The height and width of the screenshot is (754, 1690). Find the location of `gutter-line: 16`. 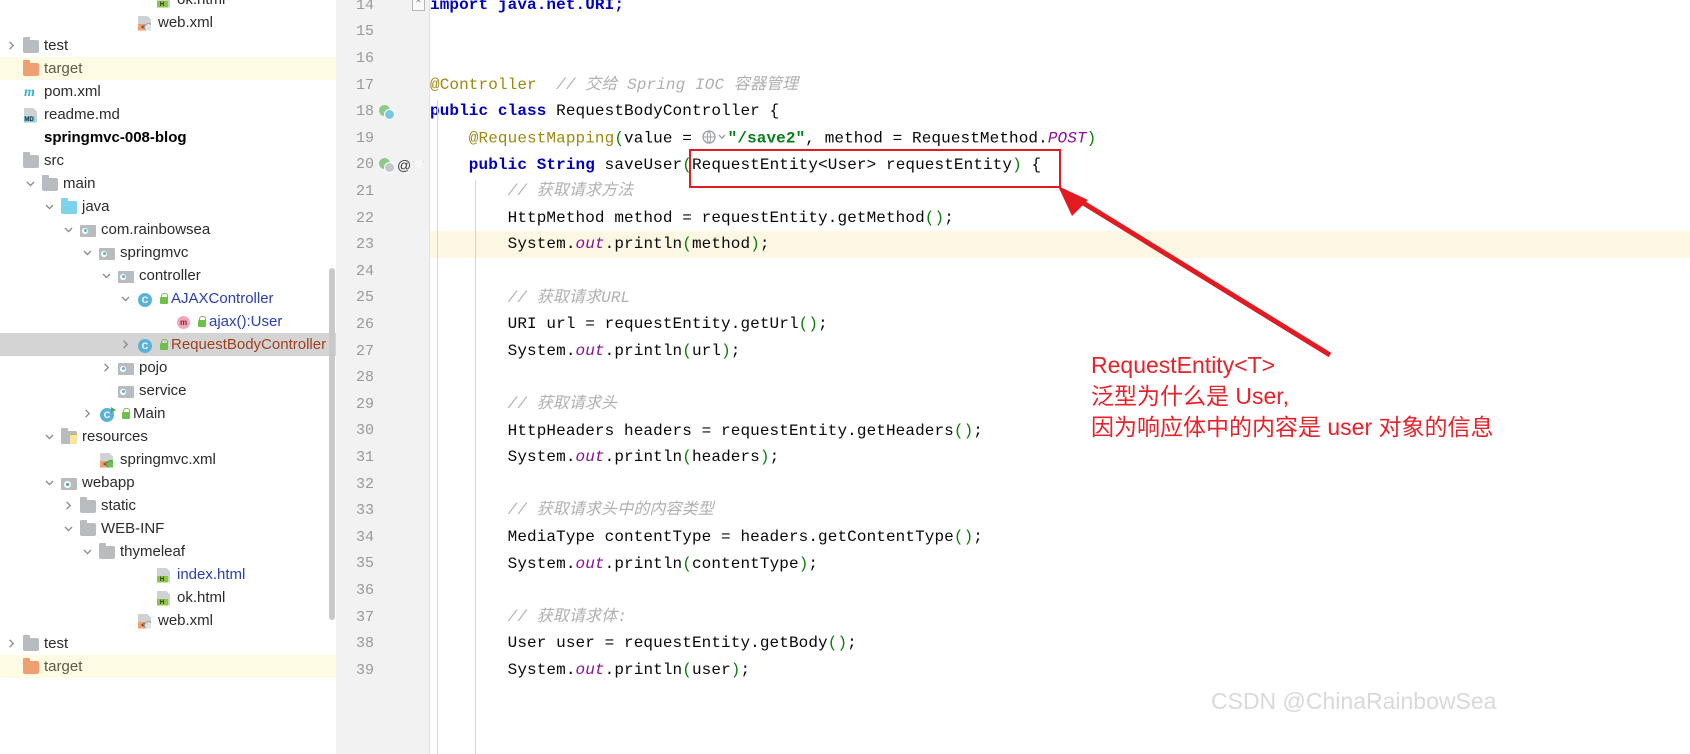

gutter-line: 16 is located at coordinates (383, 58).